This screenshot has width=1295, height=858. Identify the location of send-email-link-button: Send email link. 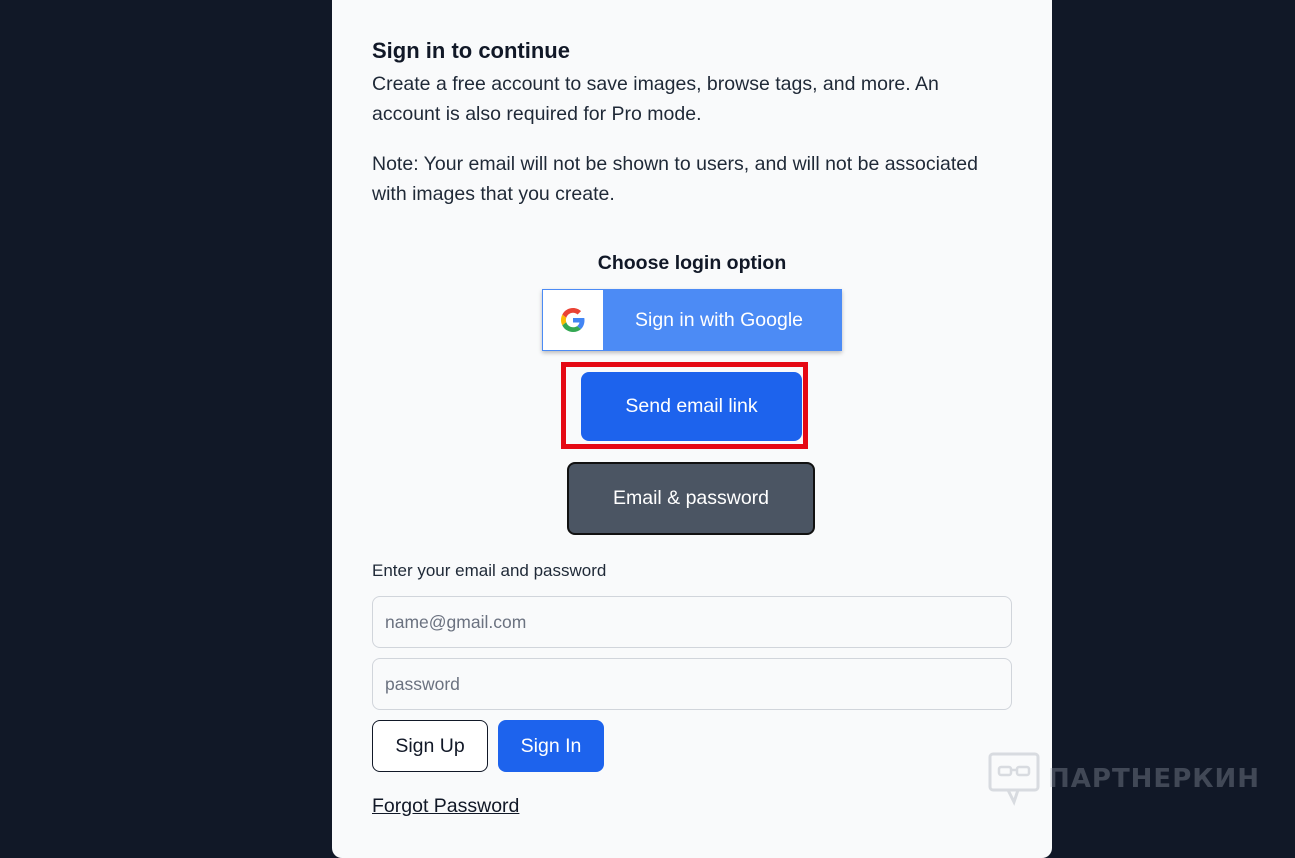
(691, 406).